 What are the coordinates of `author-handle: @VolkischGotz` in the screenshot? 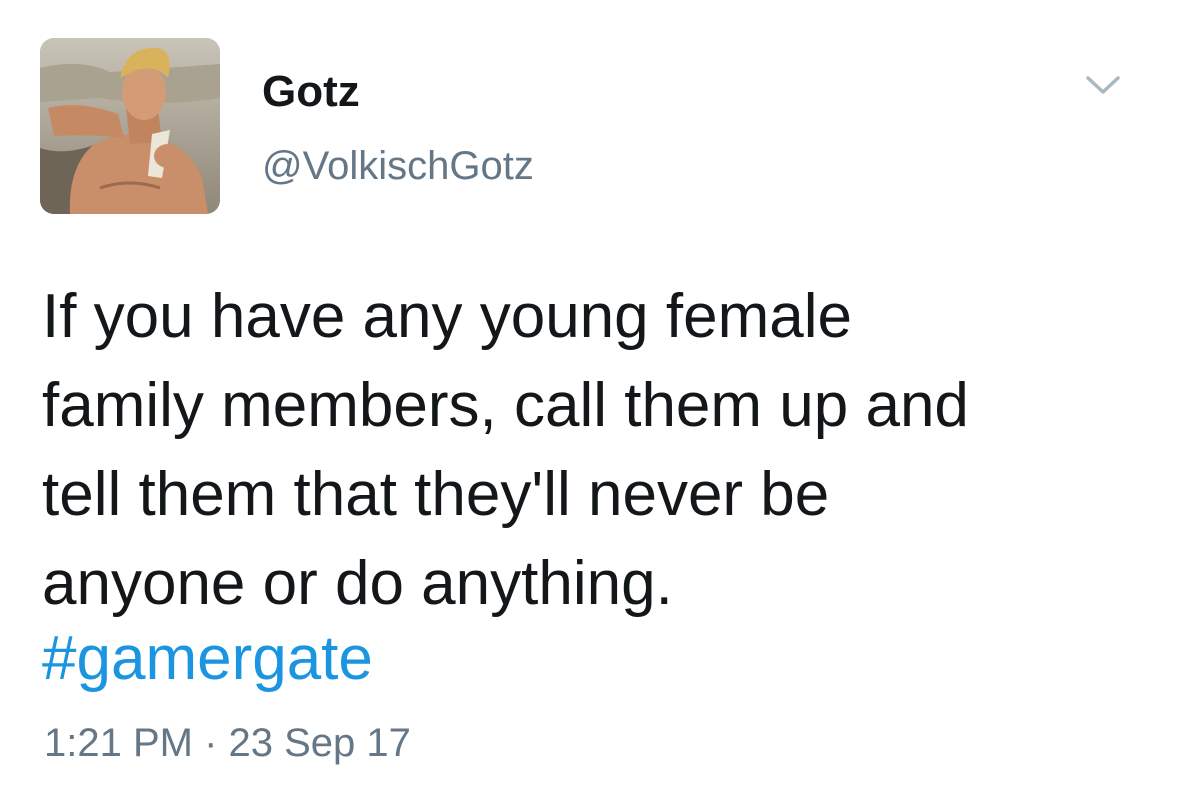 It's located at (398, 166).